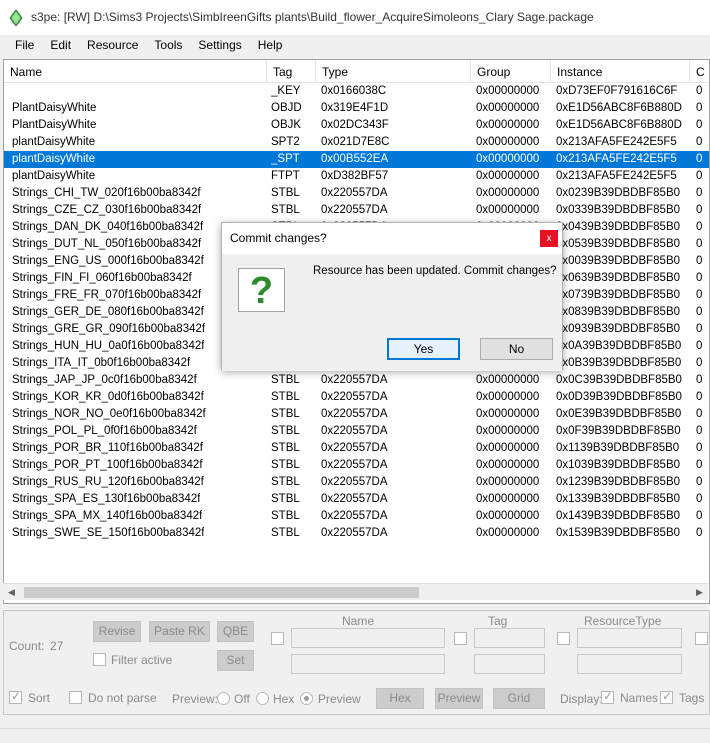 This screenshot has height=743, width=710. What do you see at coordinates (355, 735) in the screenshot?
I see `status-bar` at bounding box center [355, 735].